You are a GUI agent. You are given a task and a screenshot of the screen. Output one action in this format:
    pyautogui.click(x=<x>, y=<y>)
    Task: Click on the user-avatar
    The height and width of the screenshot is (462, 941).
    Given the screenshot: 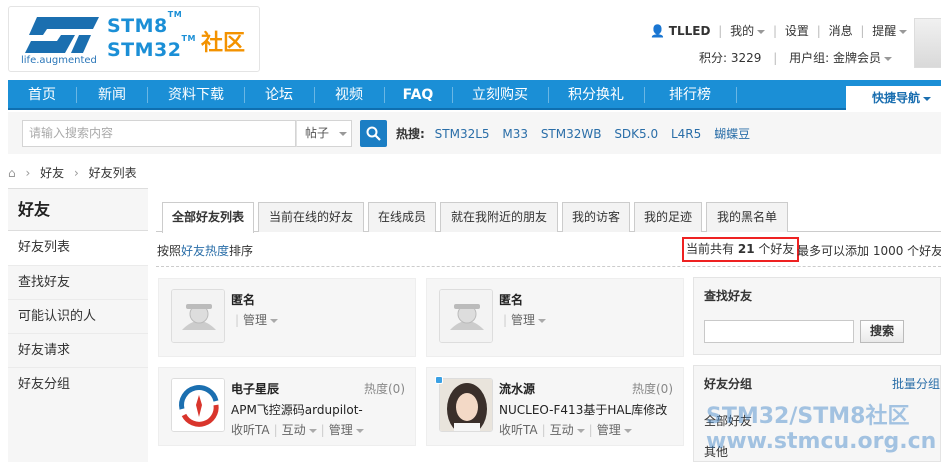 What is the action you would take?
    pyautogui.click(x=927, y=43)
    